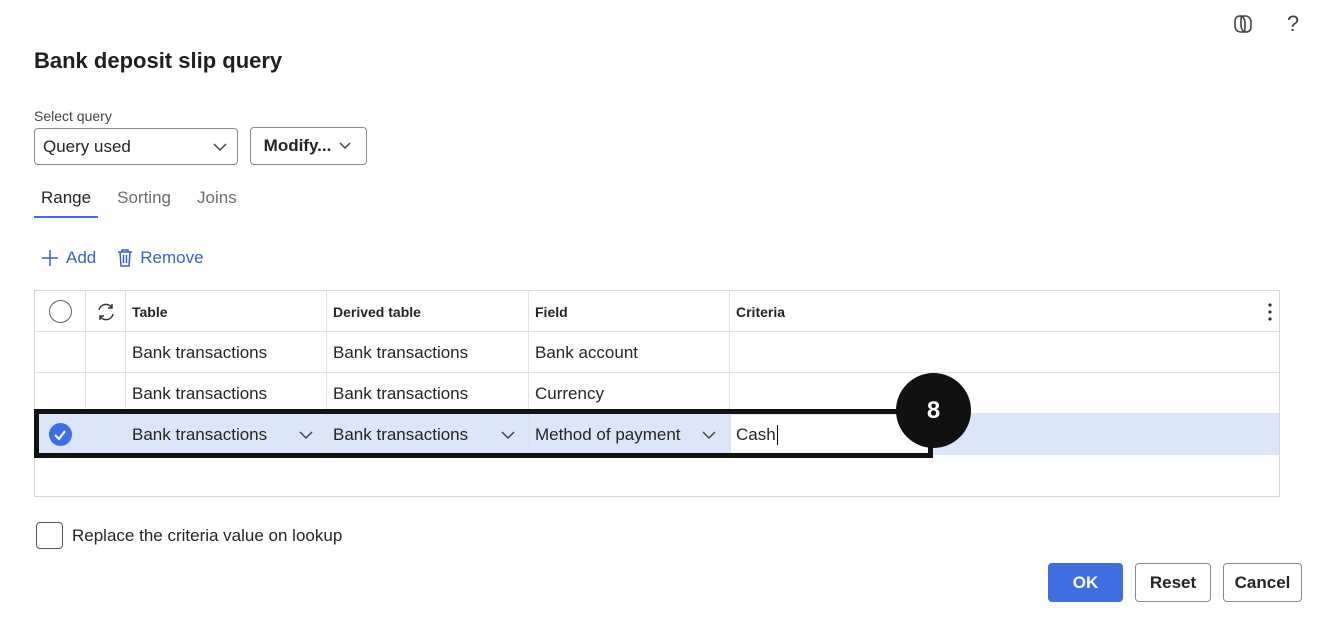  I want to click on column-header-criteria-label: Criteria, so click(761, 311).